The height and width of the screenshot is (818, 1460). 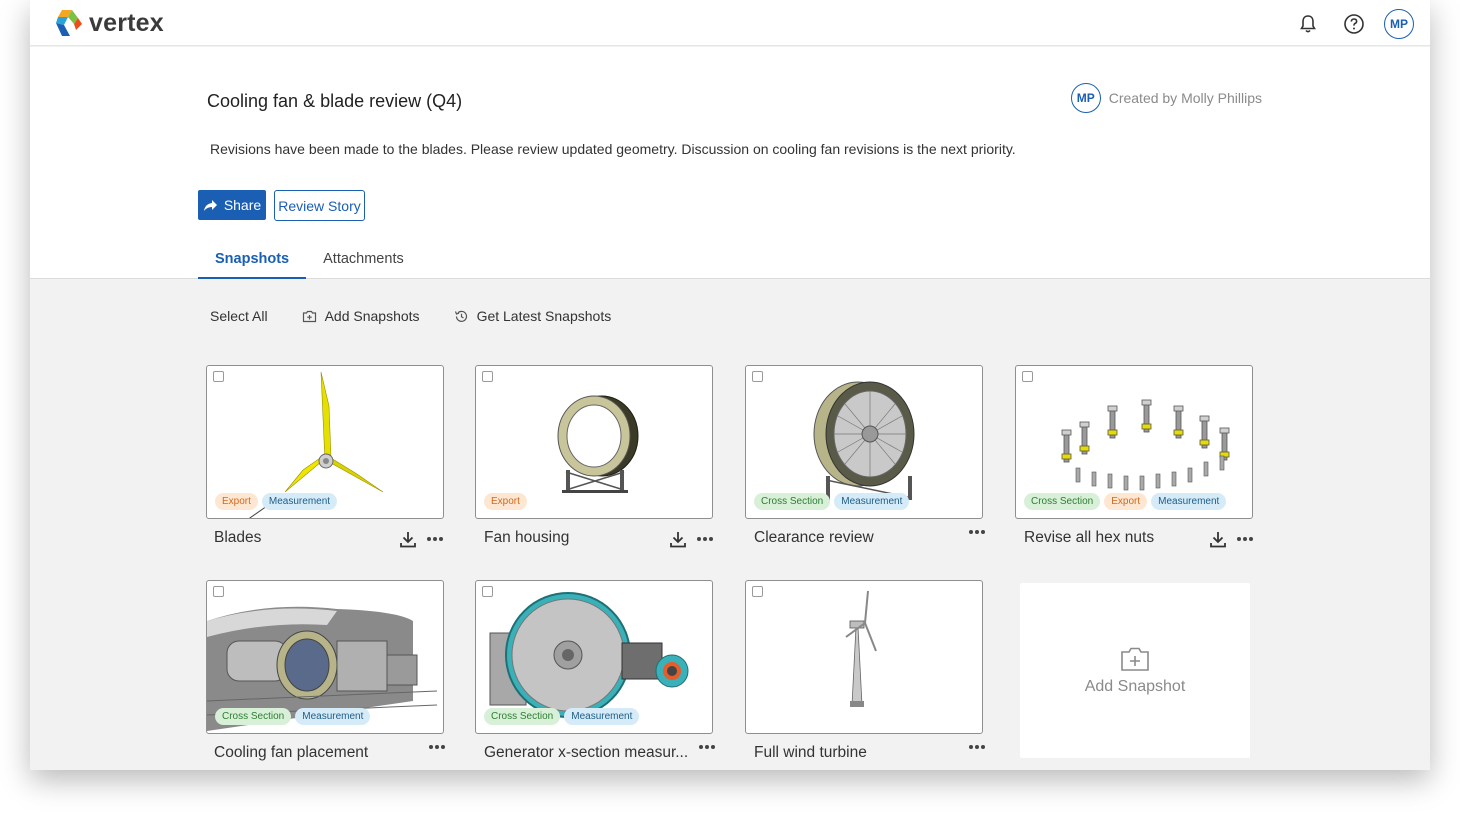 I want to click on snapshot-label: Clearance review, so click(x=844, y=538).